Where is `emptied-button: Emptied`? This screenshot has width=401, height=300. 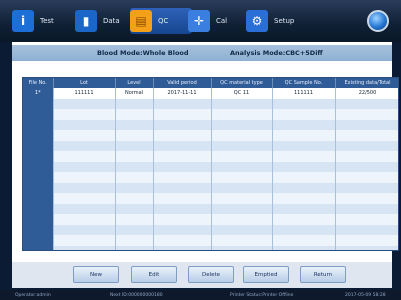
emptied-button: Emptied is located at coordinates (266, 274).